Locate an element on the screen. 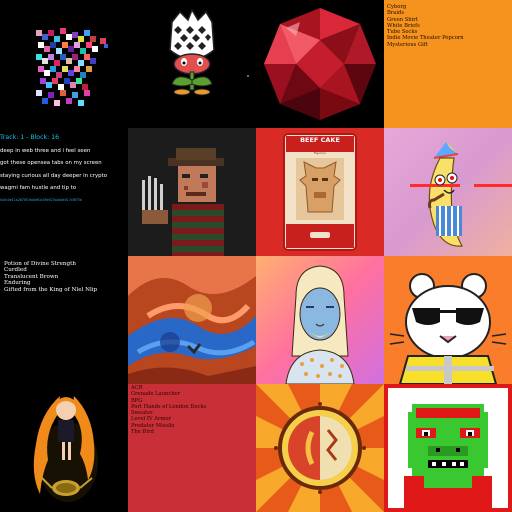 Image resolution: width=512 pixels, height=512 pixels. nft-tile-abstract-swirl is located at coordinates (192, 320).